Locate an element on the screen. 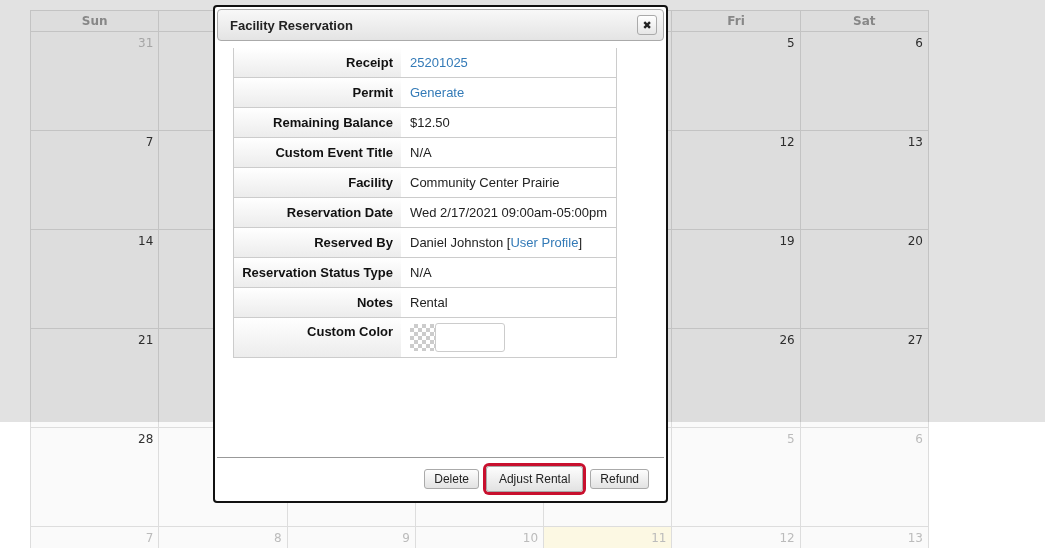 This screenshot has width=1045, height=548. field-label: Facility is located at coordinates (370, 182).